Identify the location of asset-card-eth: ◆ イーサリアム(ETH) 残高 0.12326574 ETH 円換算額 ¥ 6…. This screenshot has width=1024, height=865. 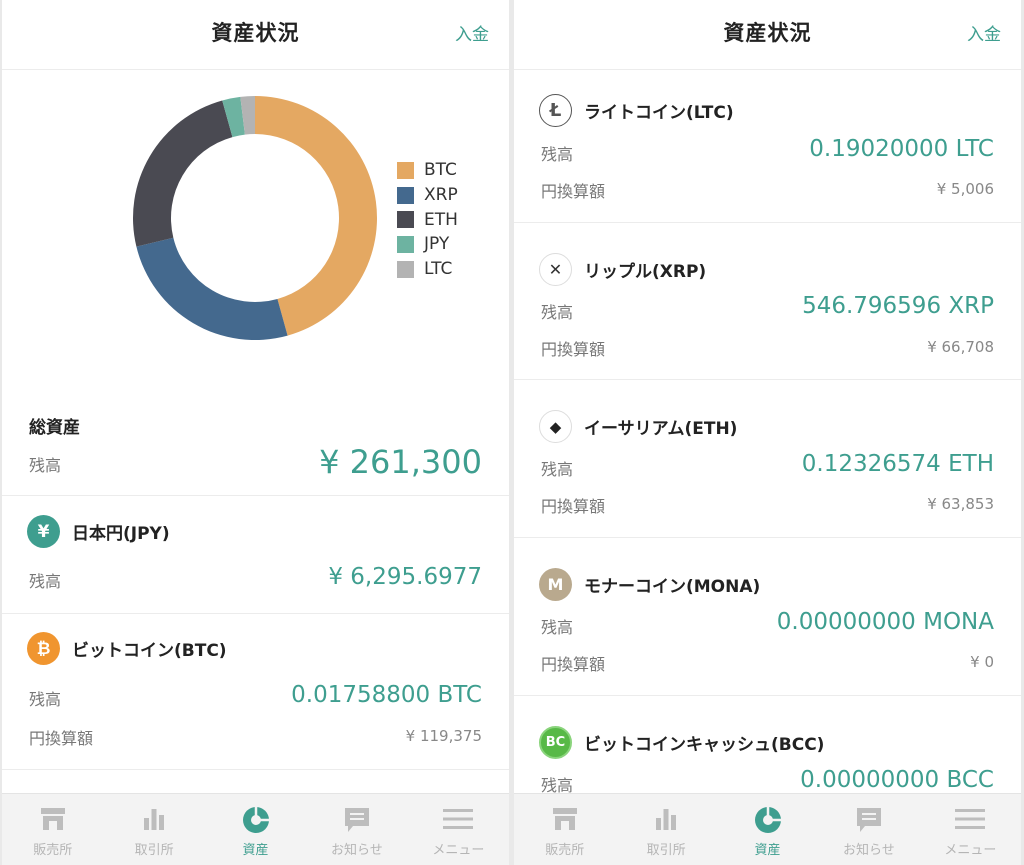
(767, 459).